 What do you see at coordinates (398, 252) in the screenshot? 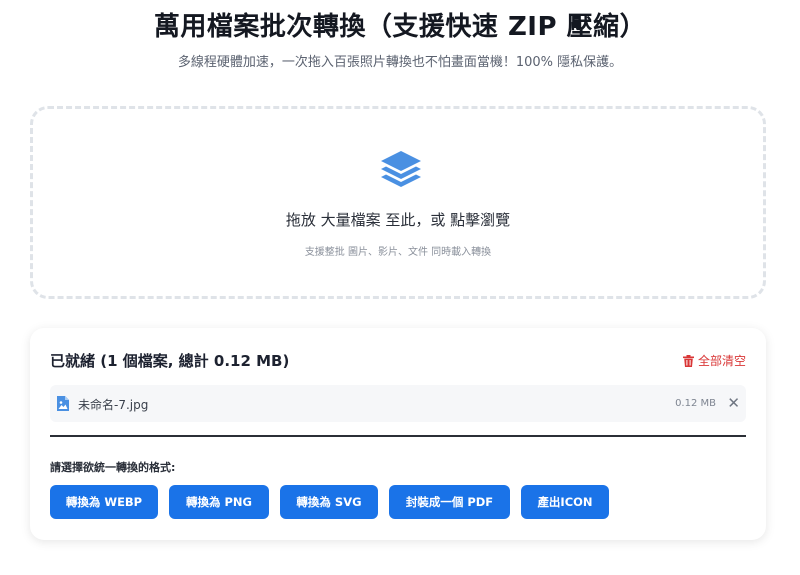
I see `dropzone-hint-text: 支援整批 圖片、影片、文件 同時載入轉換` at bounding box center [398, 252].